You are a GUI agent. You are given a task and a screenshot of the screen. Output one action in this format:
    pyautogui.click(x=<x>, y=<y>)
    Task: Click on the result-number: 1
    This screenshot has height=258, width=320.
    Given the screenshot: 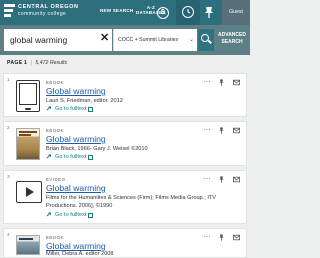 What is the action you would take?
    pyautogui.click(x=8, y=80)
    